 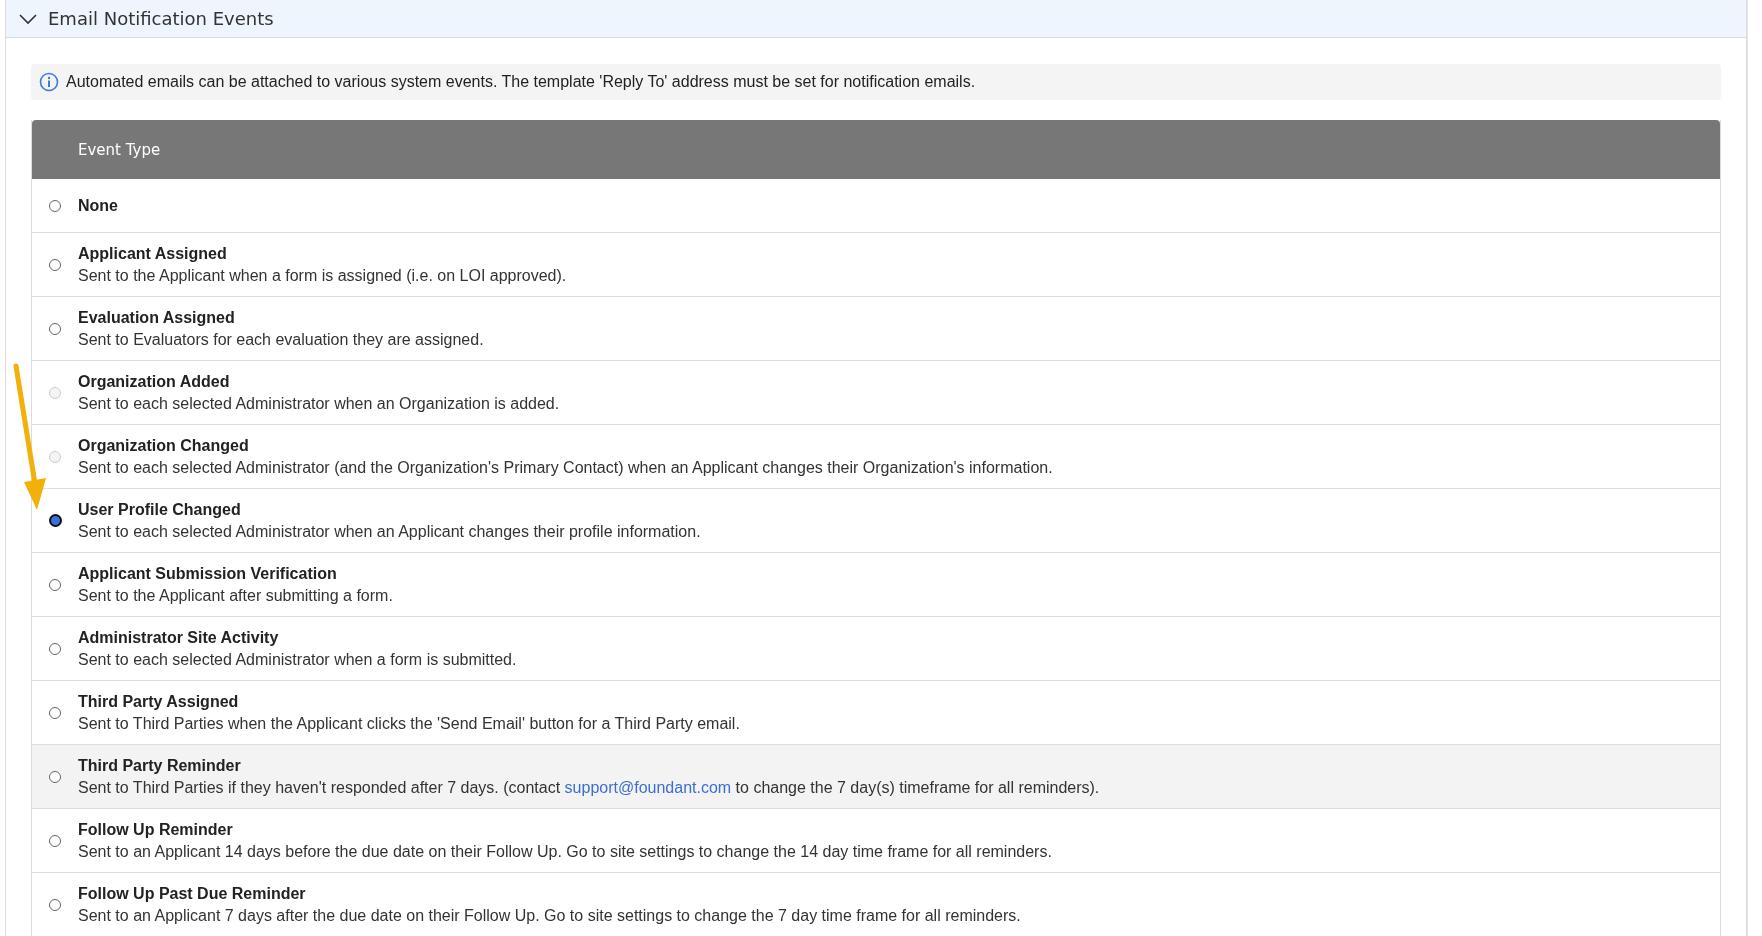 I want to click on event-description: Sent to an Applicant 7 days after the due date on their Follow Up. Go to site settings to change the 7 day time frame for all reminders., so click(x=549, y=915).